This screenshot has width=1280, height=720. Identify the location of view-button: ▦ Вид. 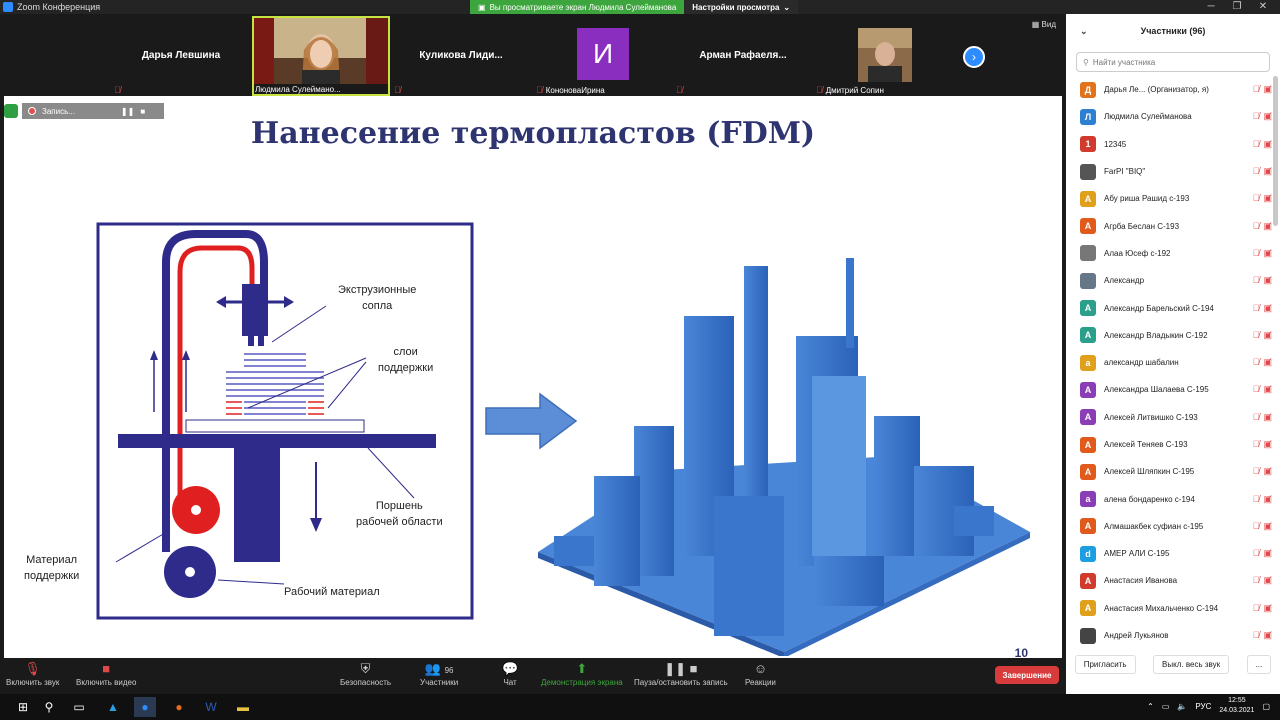
(1044, 24).